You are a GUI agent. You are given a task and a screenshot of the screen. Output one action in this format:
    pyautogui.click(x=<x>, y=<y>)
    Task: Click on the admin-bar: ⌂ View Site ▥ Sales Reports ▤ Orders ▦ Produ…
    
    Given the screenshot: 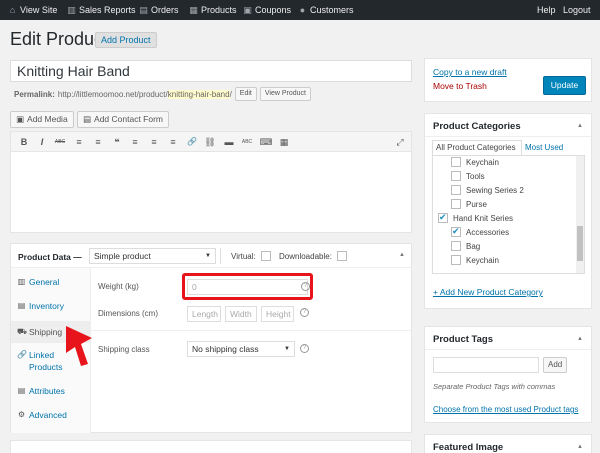 What is the action you would take?
    pyautogui.click(x=300, y=10)
    